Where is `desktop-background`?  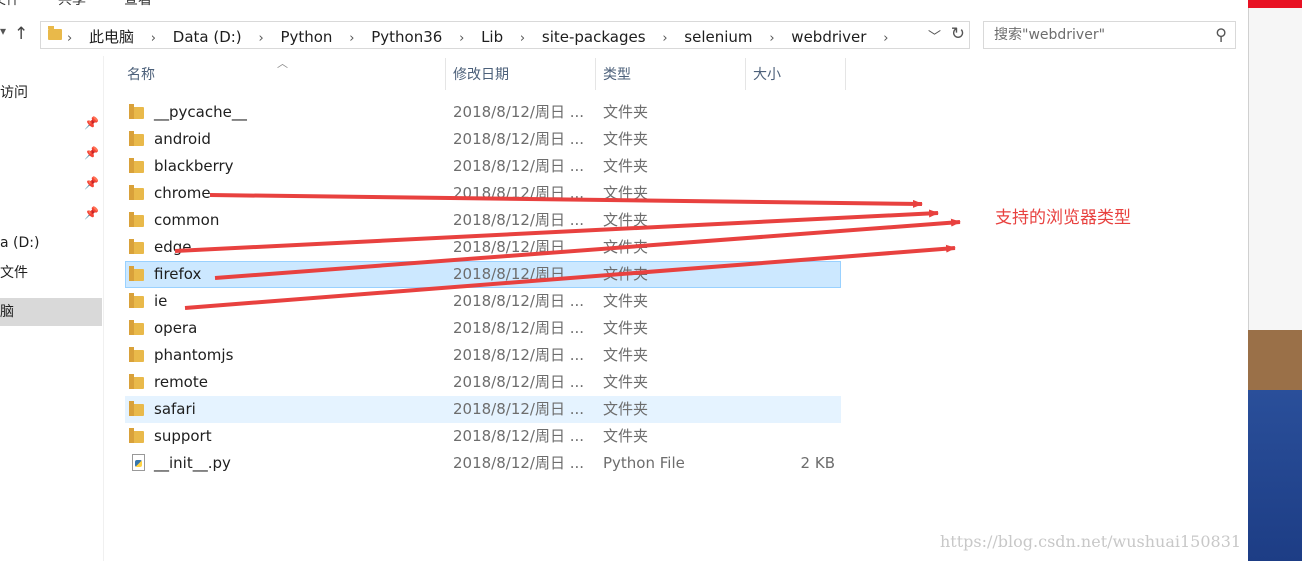
desktop-background is located at coordinates (1275, 280).